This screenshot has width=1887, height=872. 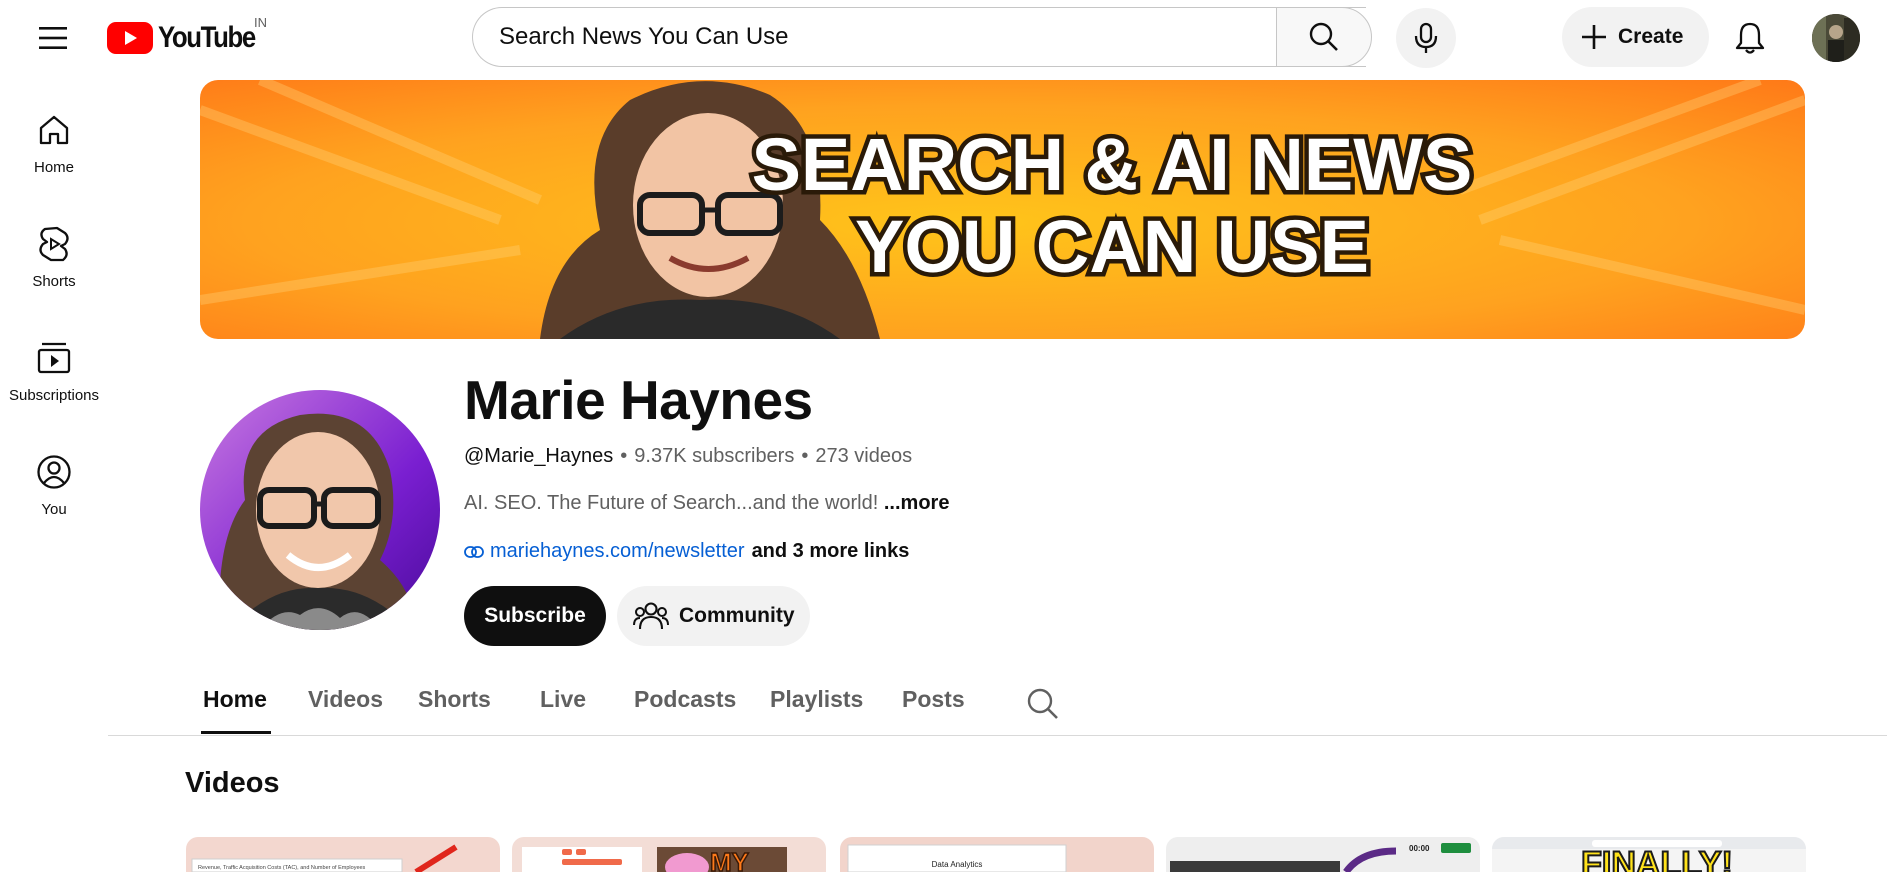 What do you see at coordinates (957, 864) in the screenshot?
I see `thumbnail-caption: Data Analytics` at bounding box center [957, 864].